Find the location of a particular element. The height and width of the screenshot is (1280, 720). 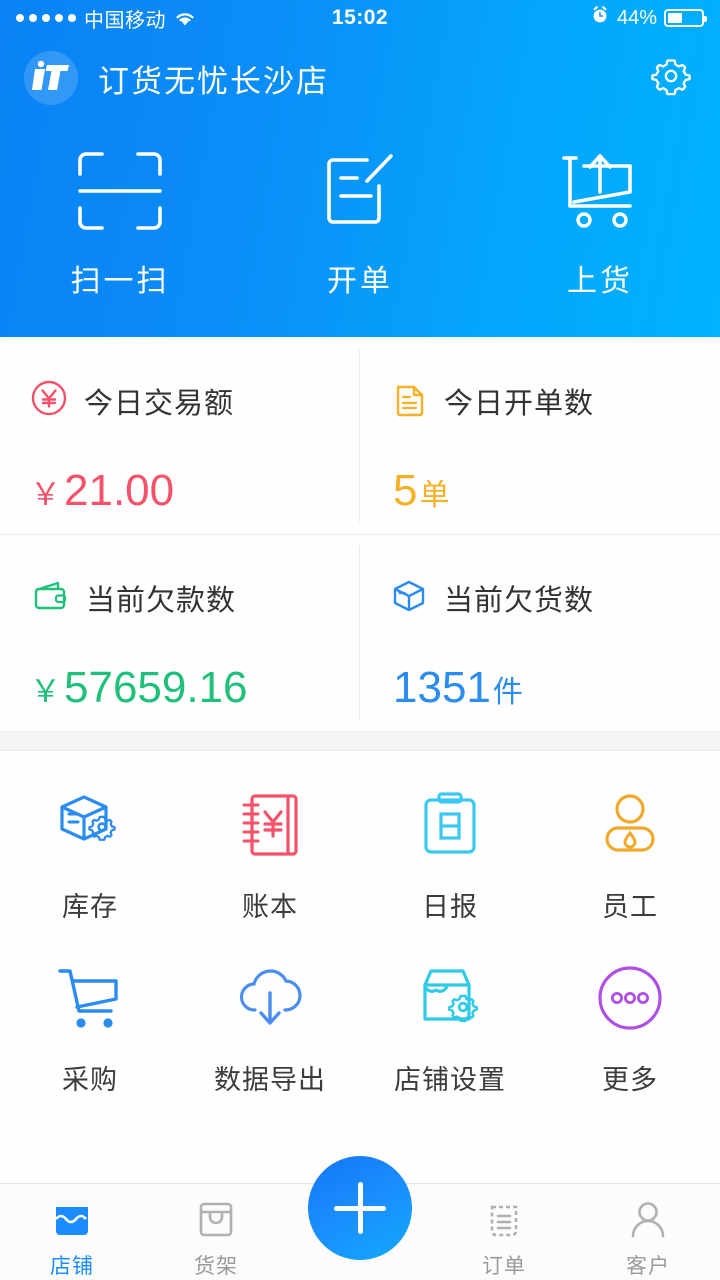

value-number: 21.00 is located at coordinates (119, 490).